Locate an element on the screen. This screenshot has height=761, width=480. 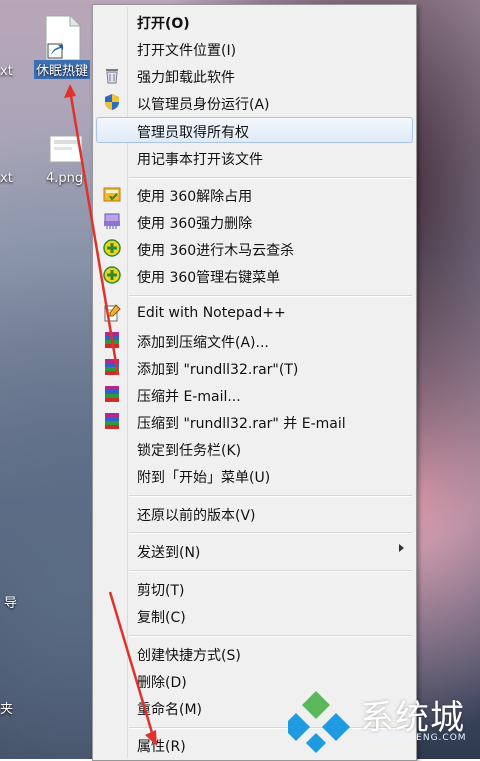
menu-item-360-scan: 使用 360进行木马云查杀 is located at coordinates (254, 248).